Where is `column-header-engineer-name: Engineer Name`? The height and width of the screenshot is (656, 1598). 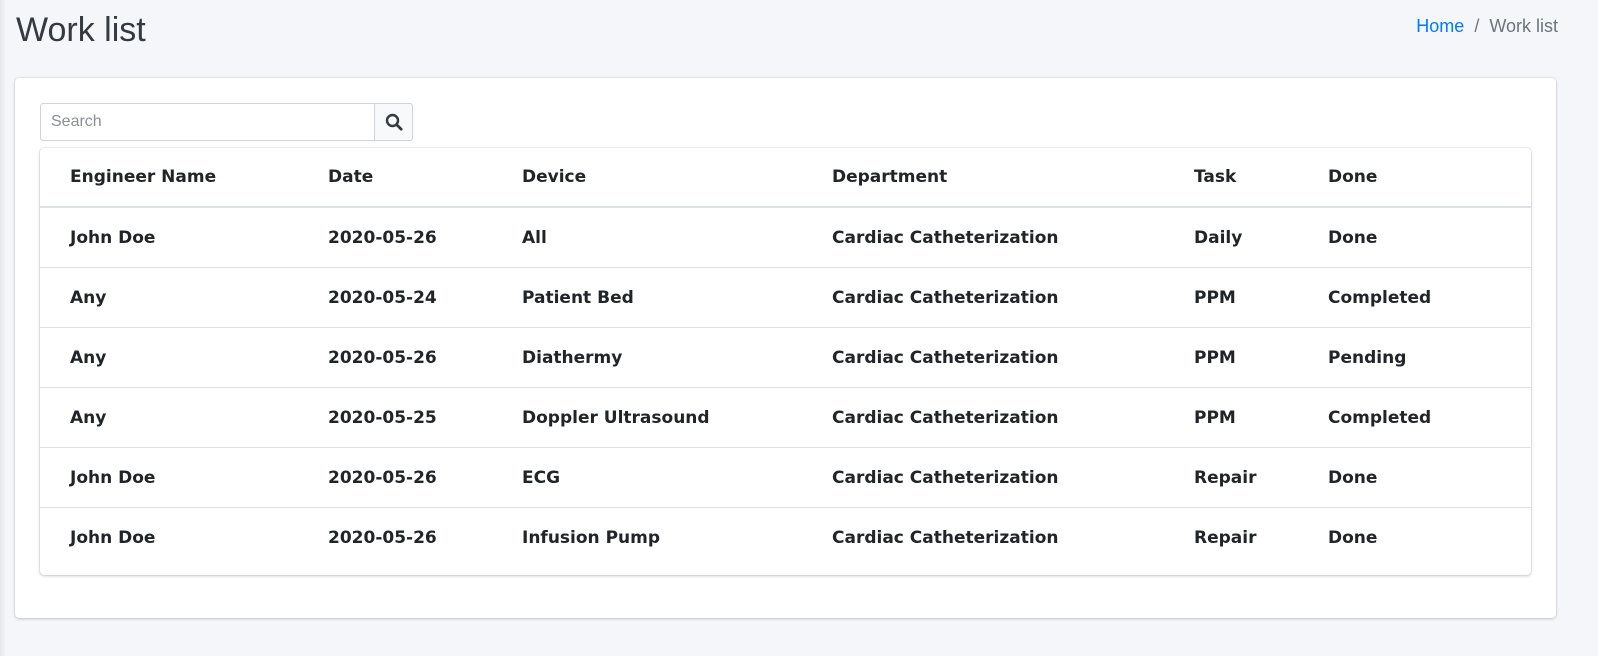
column-header-engineer-name: Engineer Name is located at coordinates (184, 178).